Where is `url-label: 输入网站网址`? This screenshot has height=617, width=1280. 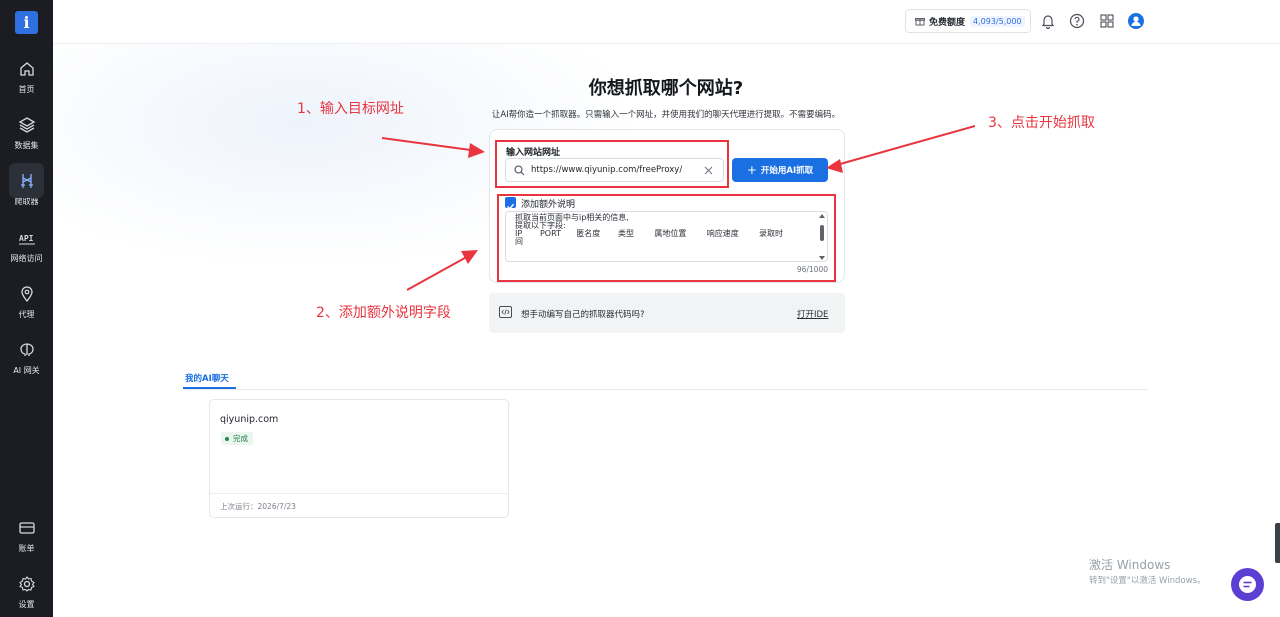
url-label: 输入网站网址 is located at coordinates (533, 153).